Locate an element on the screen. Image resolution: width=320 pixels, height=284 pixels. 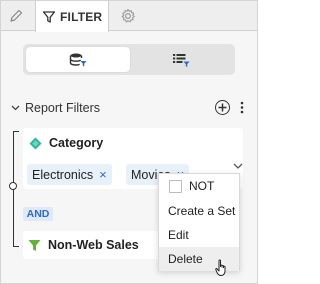
tab-bar: FILTER is located at coordinates (129, 16).